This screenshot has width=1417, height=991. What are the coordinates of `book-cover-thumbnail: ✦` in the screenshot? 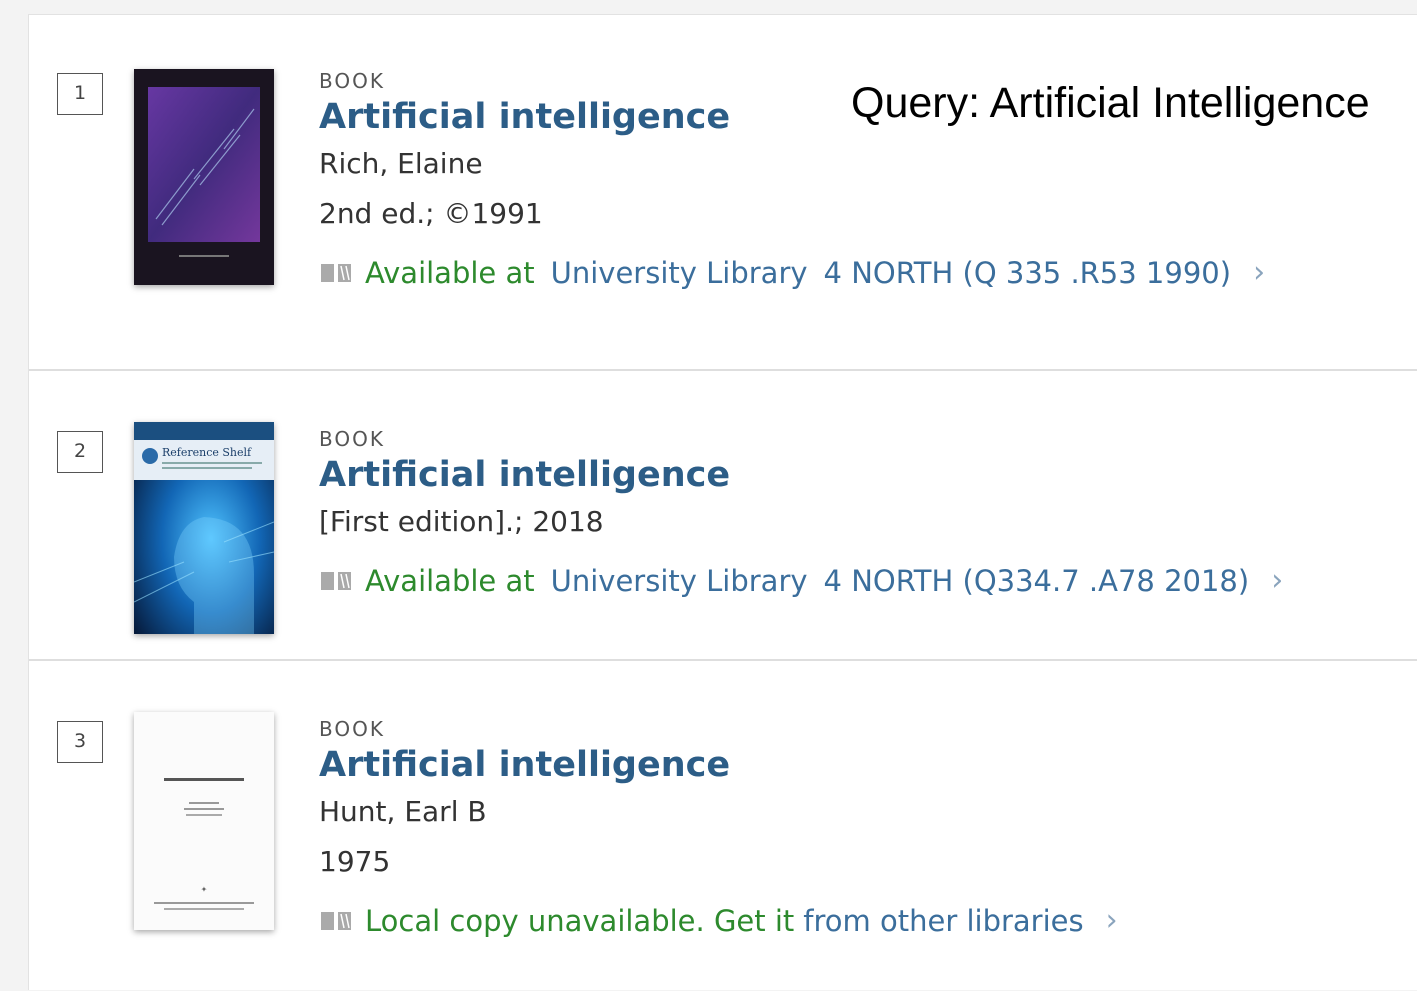 It's located at (204, 821).